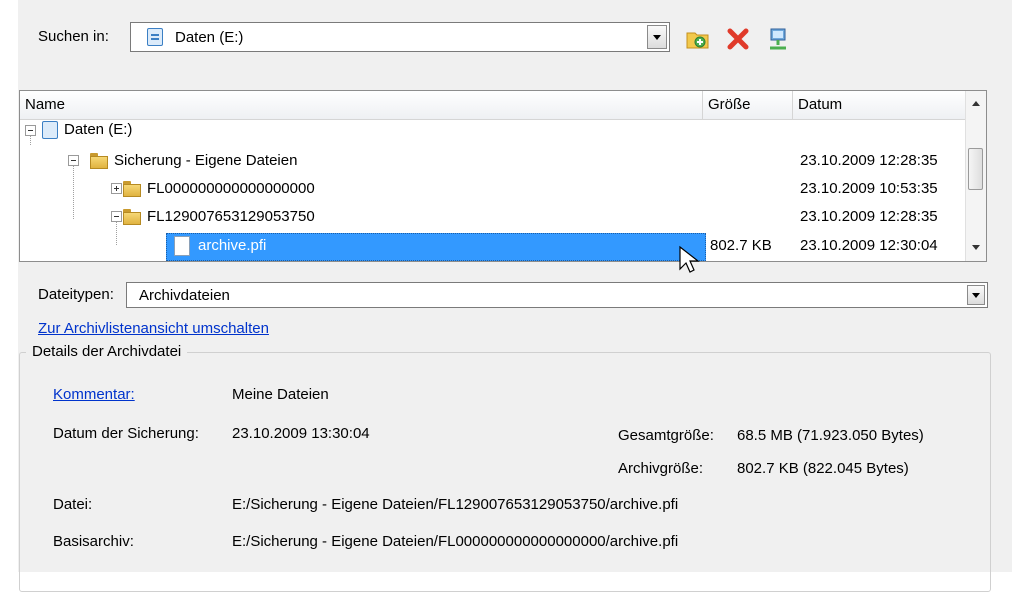 This screenshot has height=592, width=1032. What do you see at coordinates (280, 394) in the screenshot?
I see `comment-value: Meine Dateien` at bounding box center [280, 394].